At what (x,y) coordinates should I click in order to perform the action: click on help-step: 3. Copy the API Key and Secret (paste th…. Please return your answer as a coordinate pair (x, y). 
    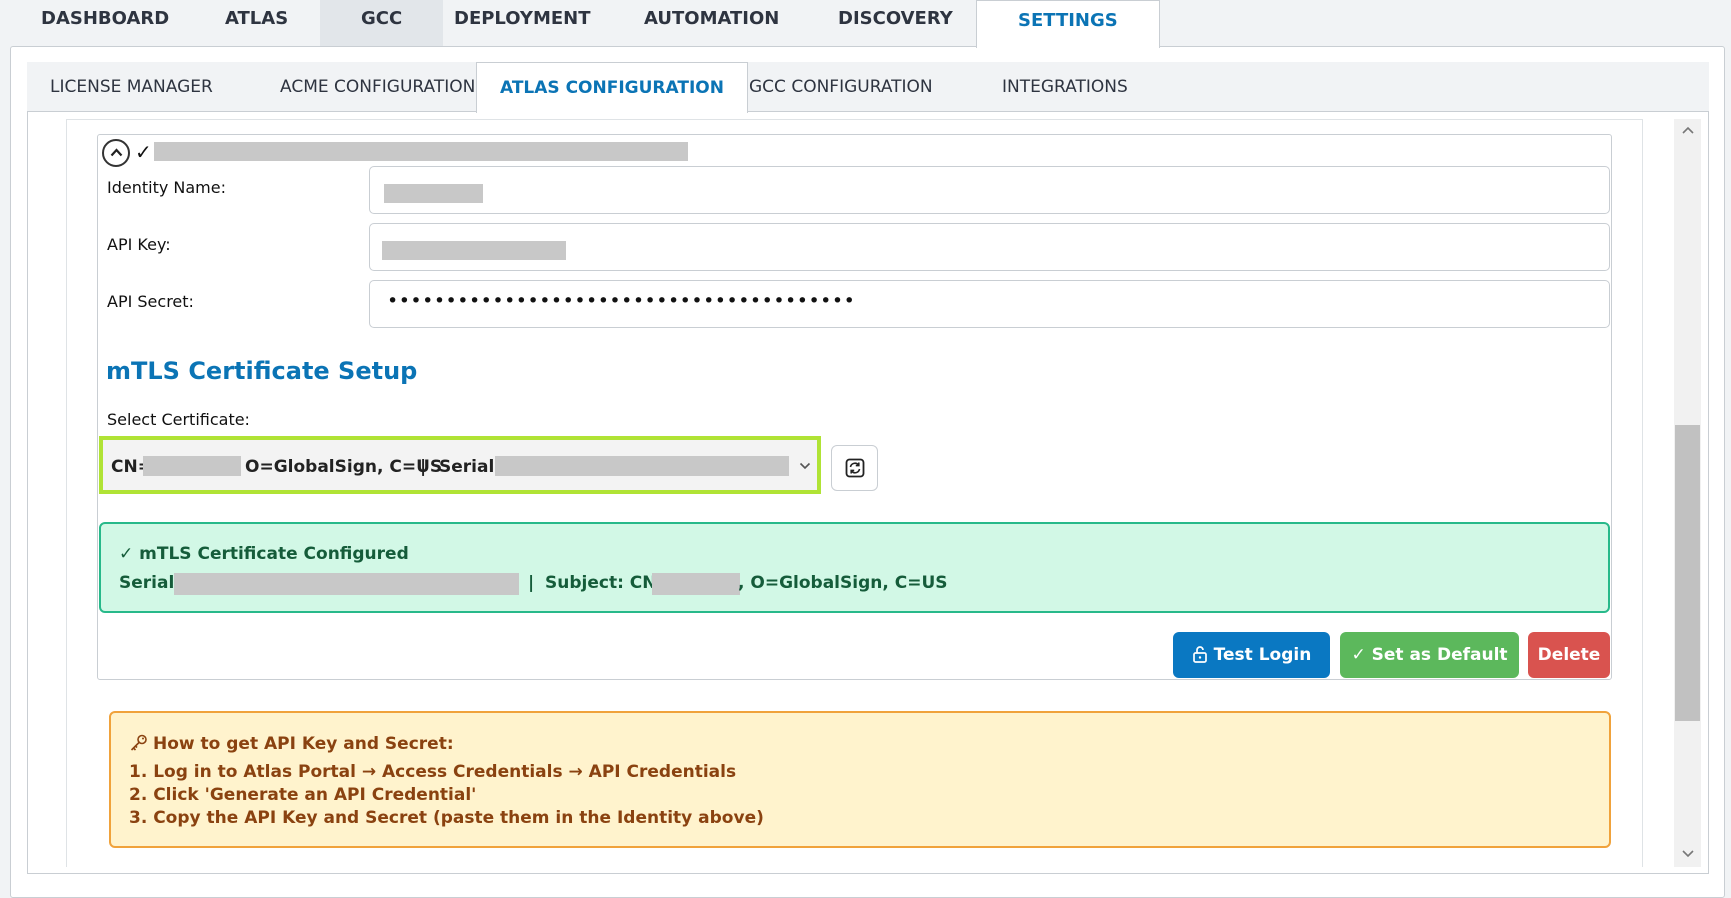
    Looking at the image, I should click on (446, 818).